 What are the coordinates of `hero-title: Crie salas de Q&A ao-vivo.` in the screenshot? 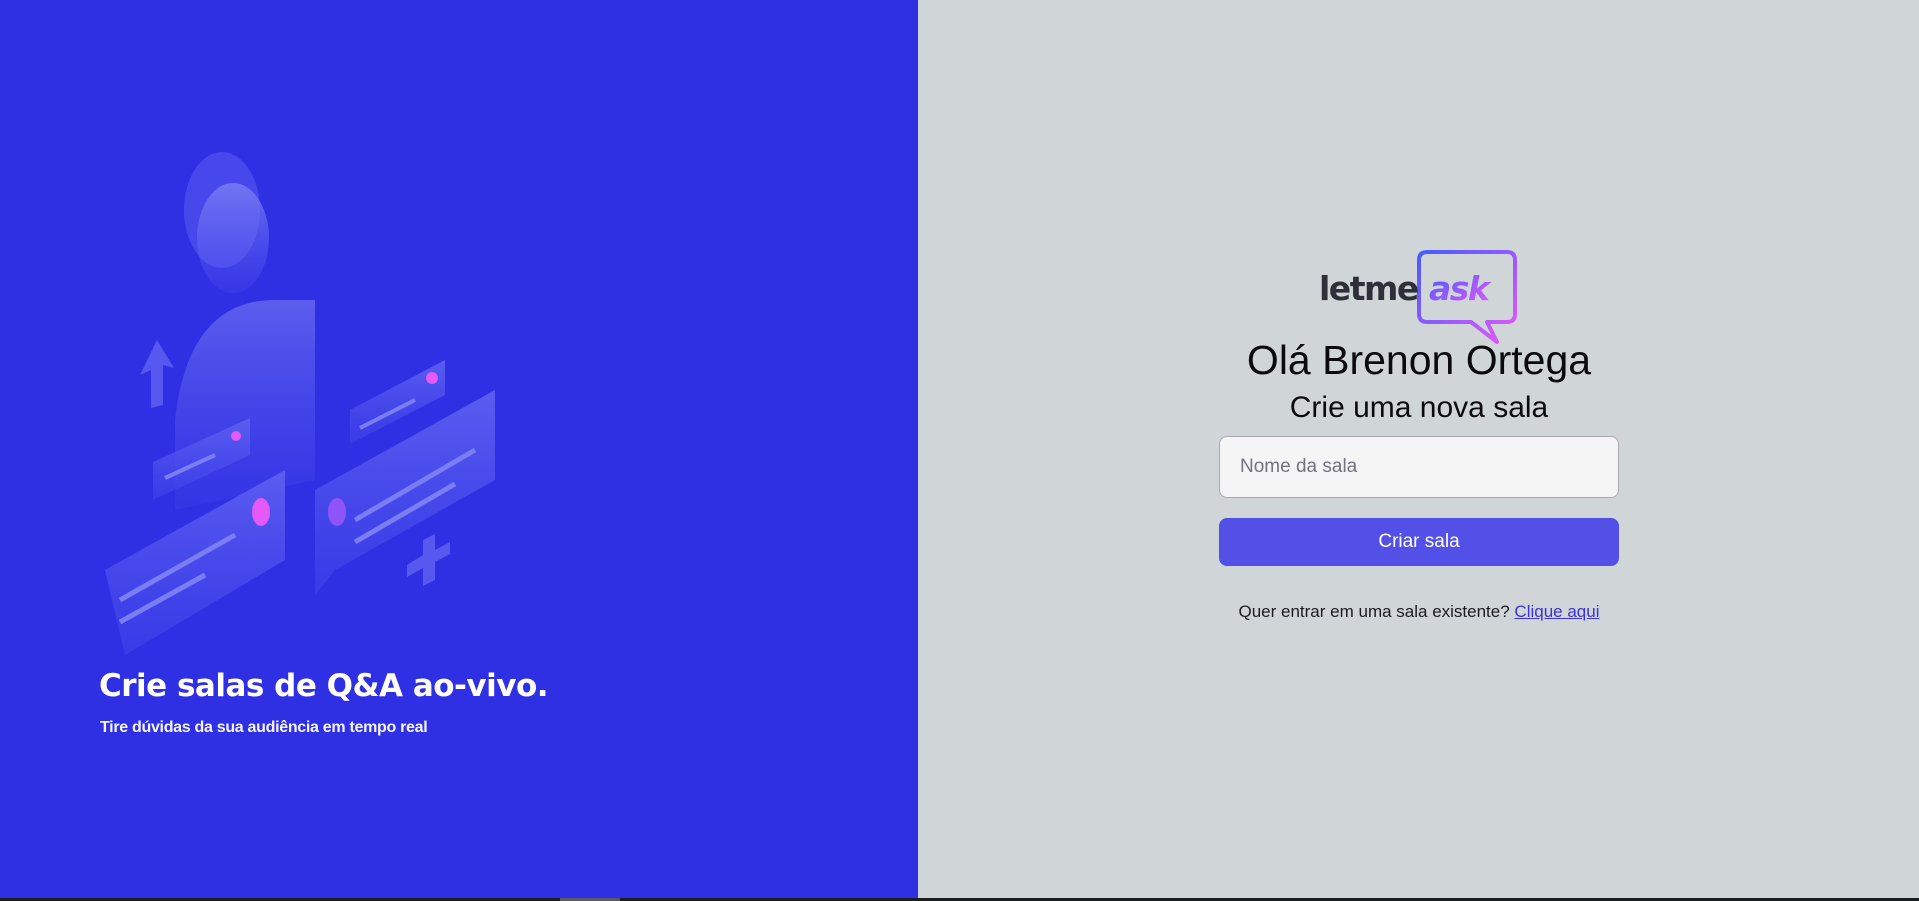 It's located at (324, 686).